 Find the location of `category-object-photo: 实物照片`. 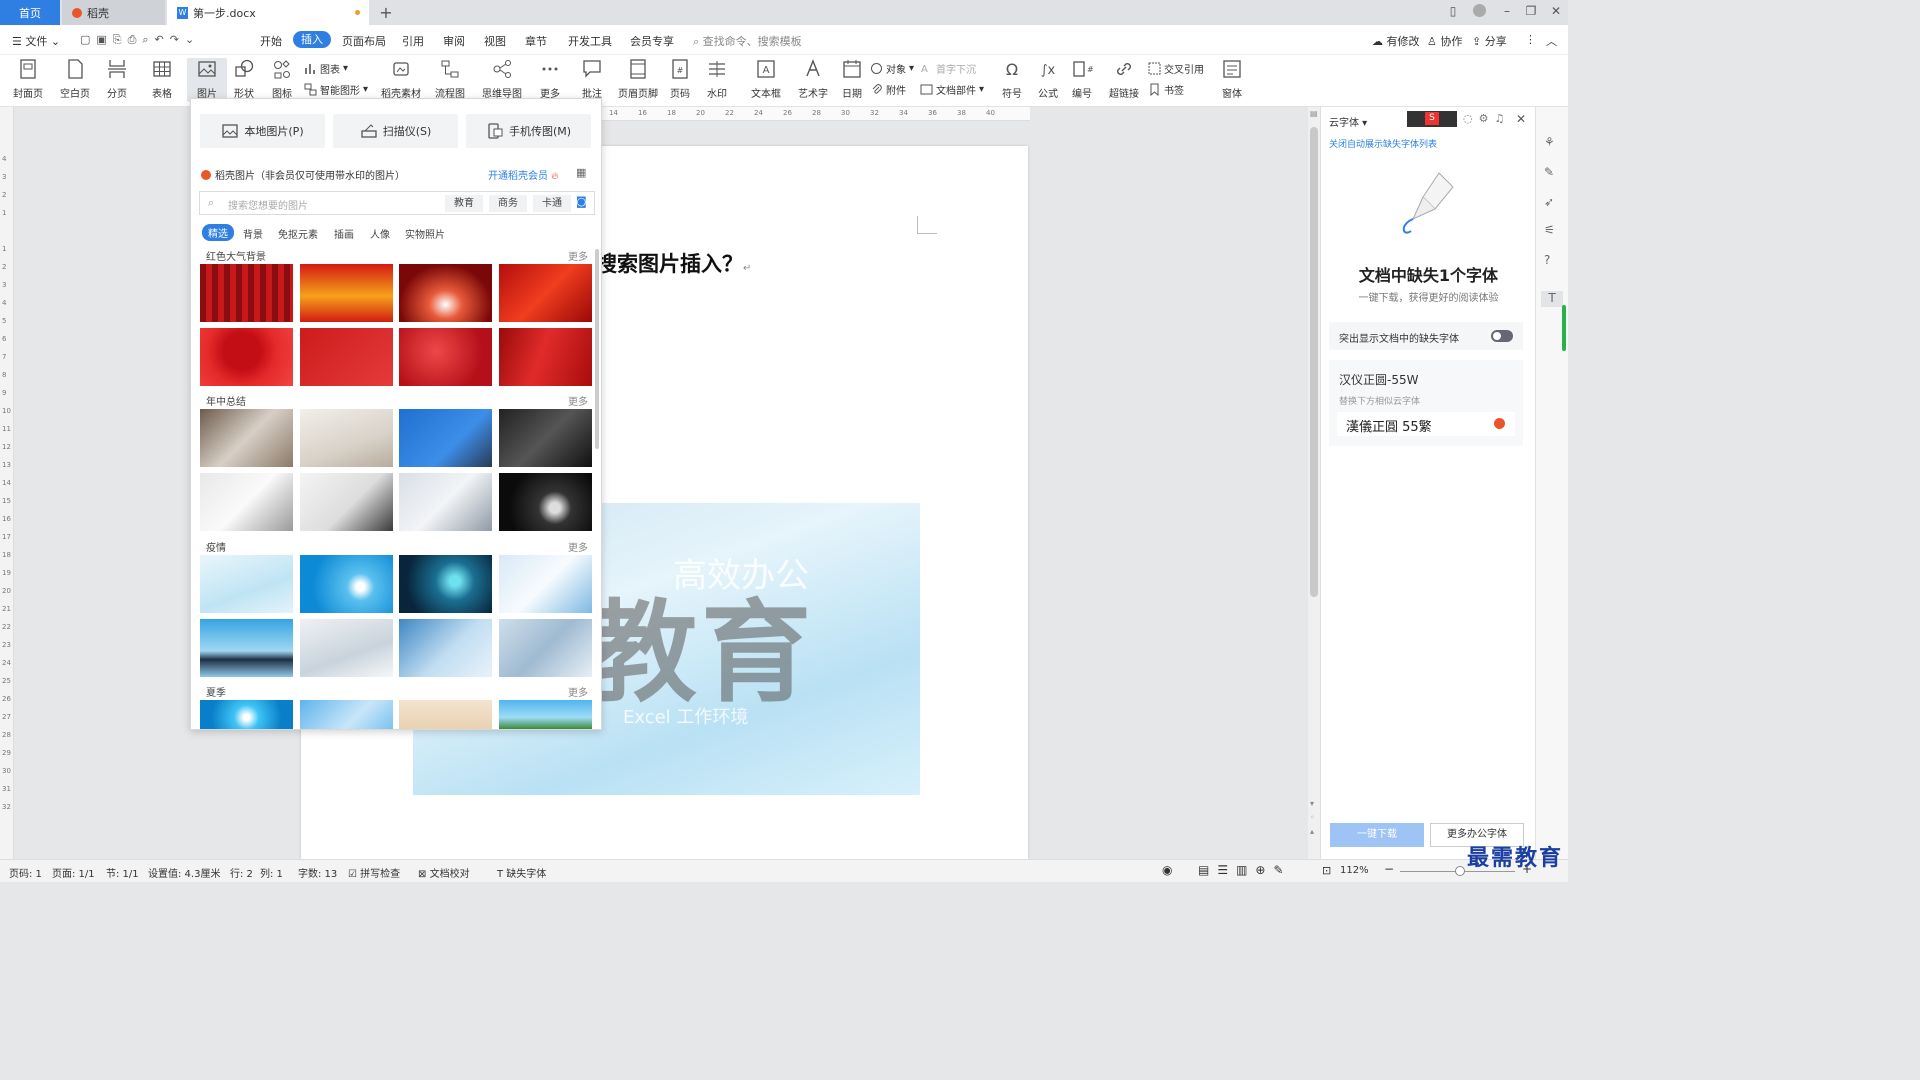

category-object-photo: 实物照片 is located at coordinates (425, 233).